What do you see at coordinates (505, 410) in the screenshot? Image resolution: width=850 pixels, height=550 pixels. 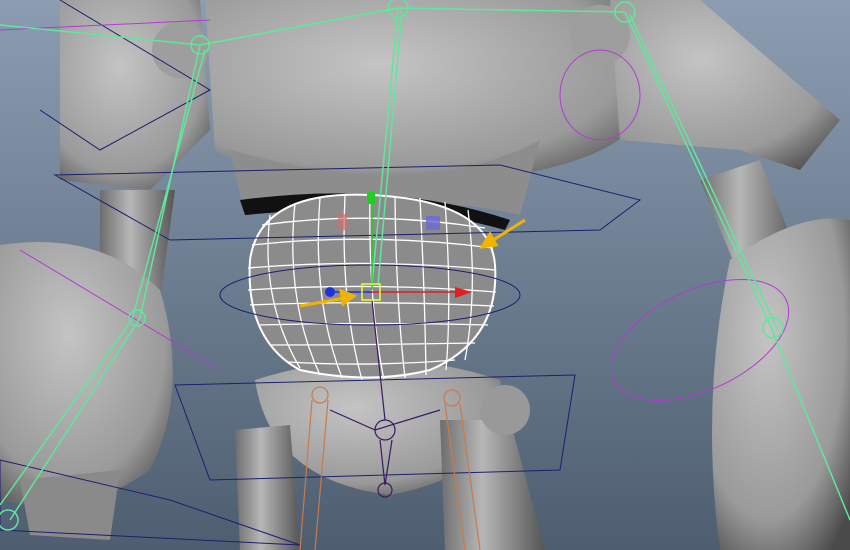 I see `hip-joint-mesh` at bounding box center [505, 410].